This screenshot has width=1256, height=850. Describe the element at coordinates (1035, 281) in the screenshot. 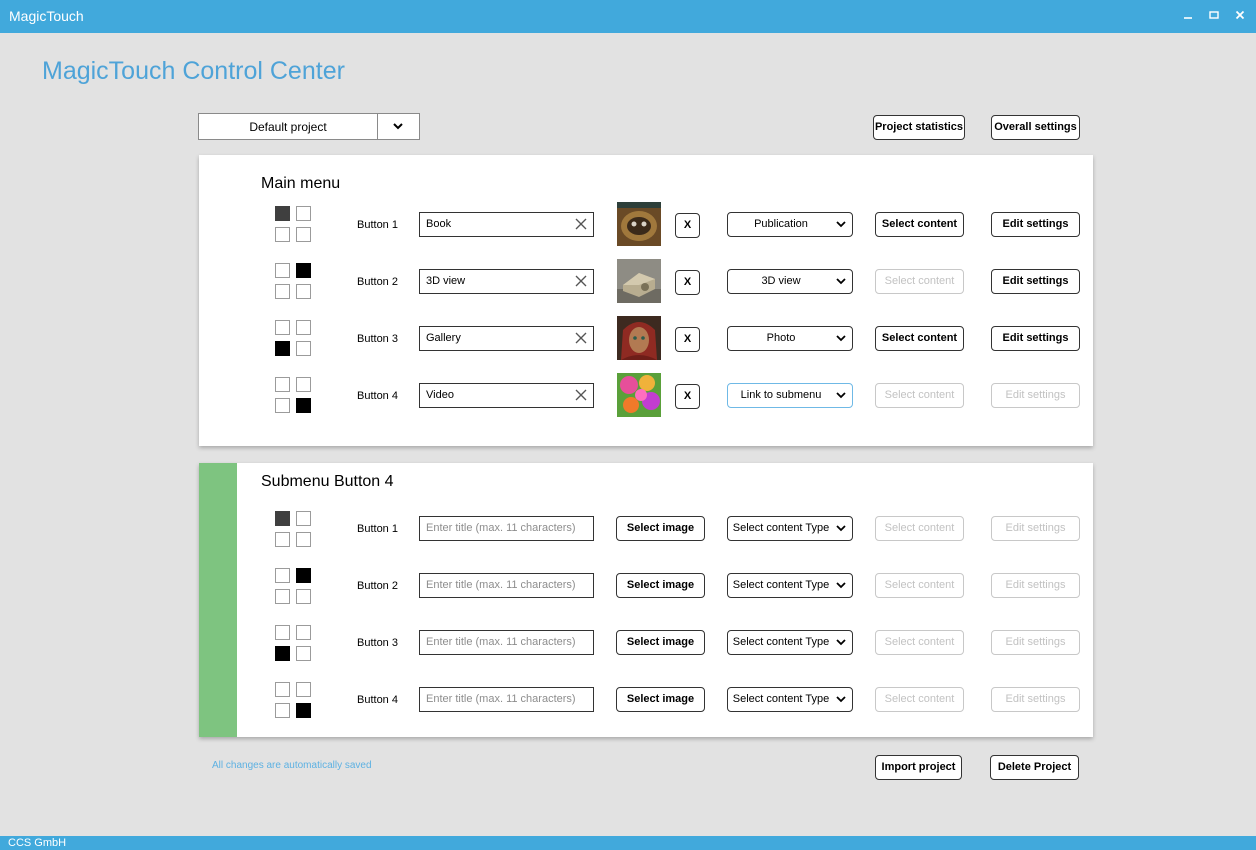

I see `main-button-2-edit-settings-button: Edit settings` at that location.